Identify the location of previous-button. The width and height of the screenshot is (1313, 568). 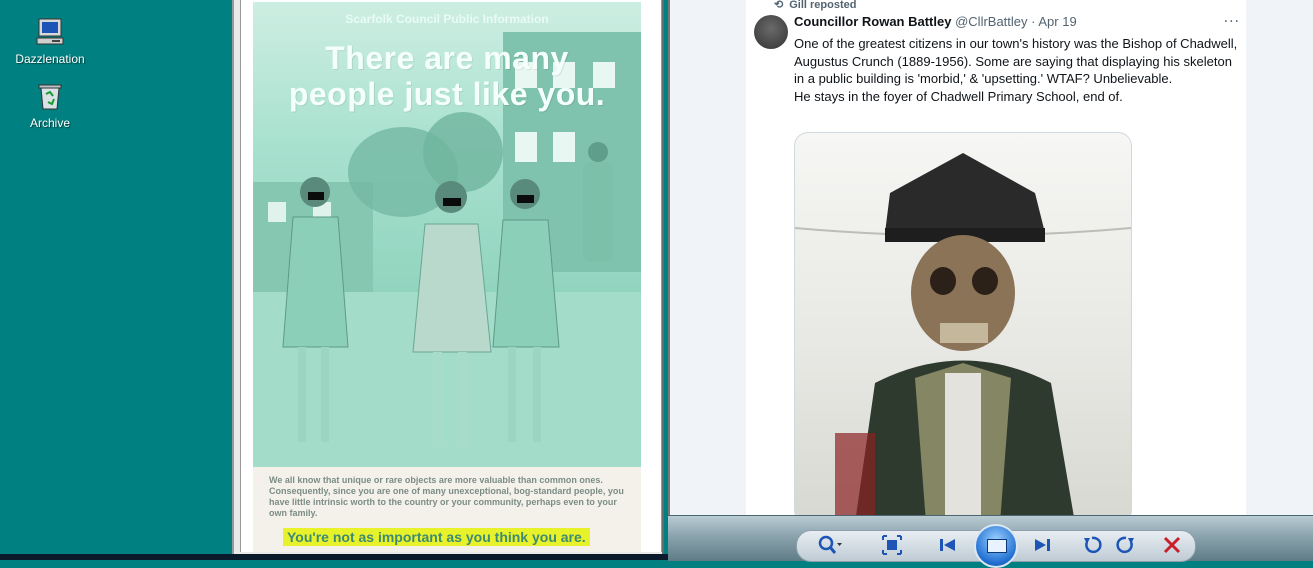
(948, 546).